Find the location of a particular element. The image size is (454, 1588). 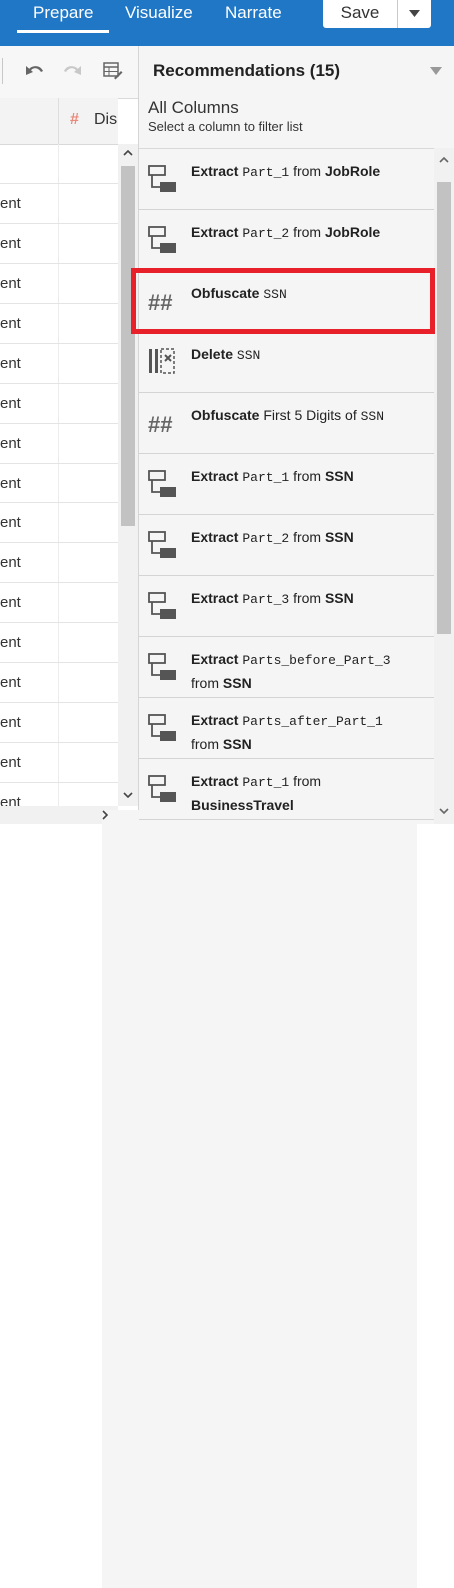

column-title: Dis is located at coordinates (106, 119).